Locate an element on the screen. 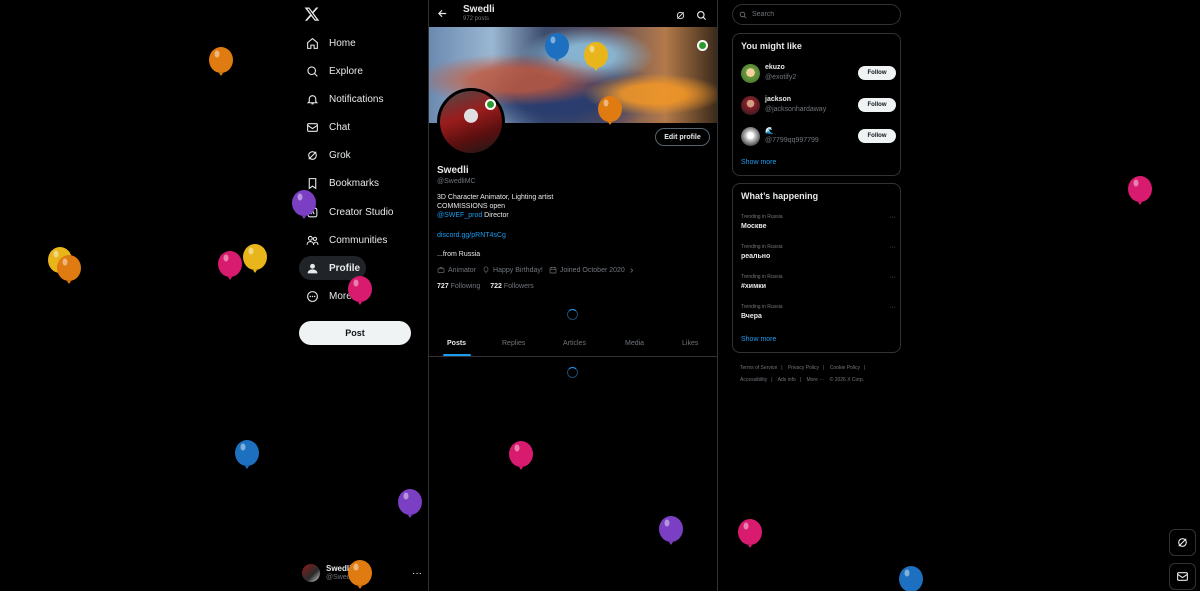 Image resolution: width=1200 pixels, height=591 pixels. tab-articles: Articles is located at coordinates (574, 343).